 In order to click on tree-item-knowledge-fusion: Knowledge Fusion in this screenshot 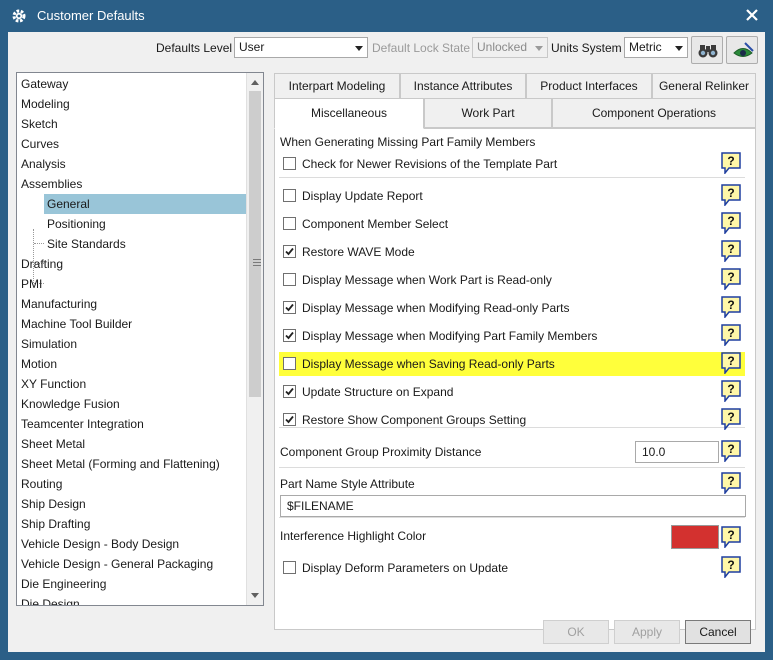, I will do `click(132, 404)`.